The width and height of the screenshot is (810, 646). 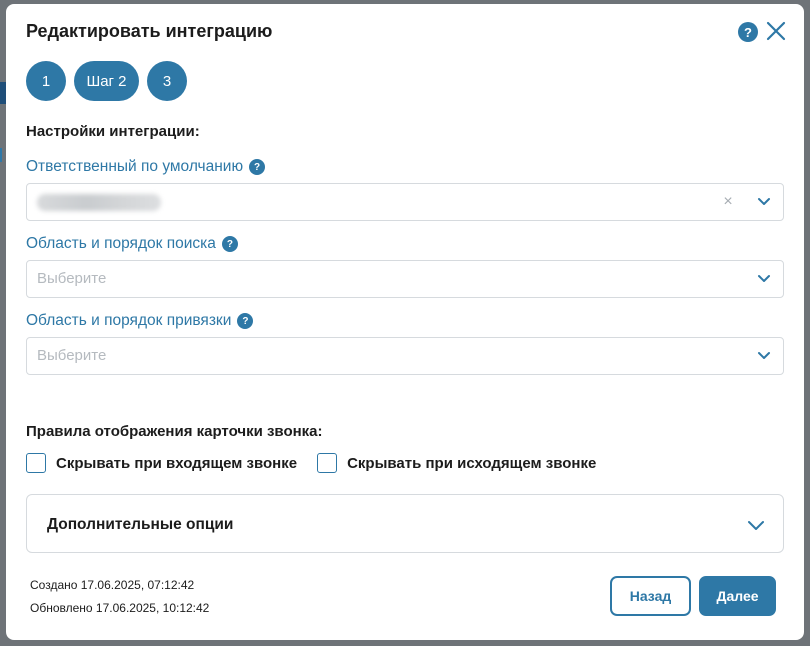 I want to click on additional-options-accordion: Дополнительные опции, so click(x=405, y=523).